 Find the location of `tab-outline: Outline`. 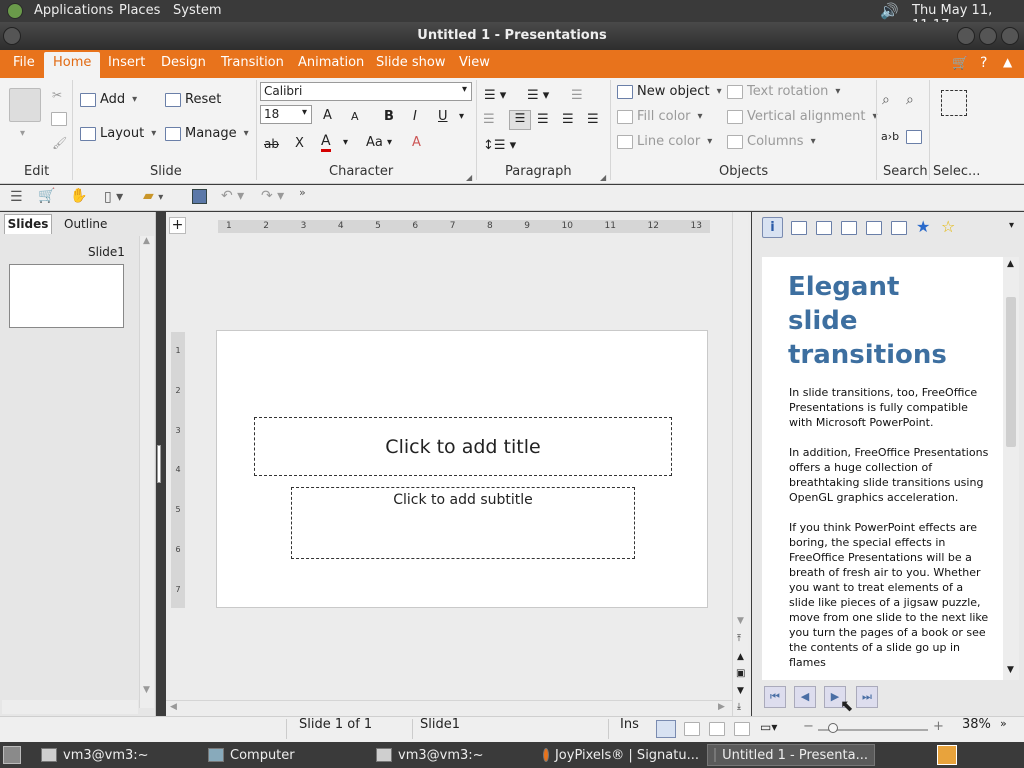

tab-outline: Outline is located at coordinates (85, 224).